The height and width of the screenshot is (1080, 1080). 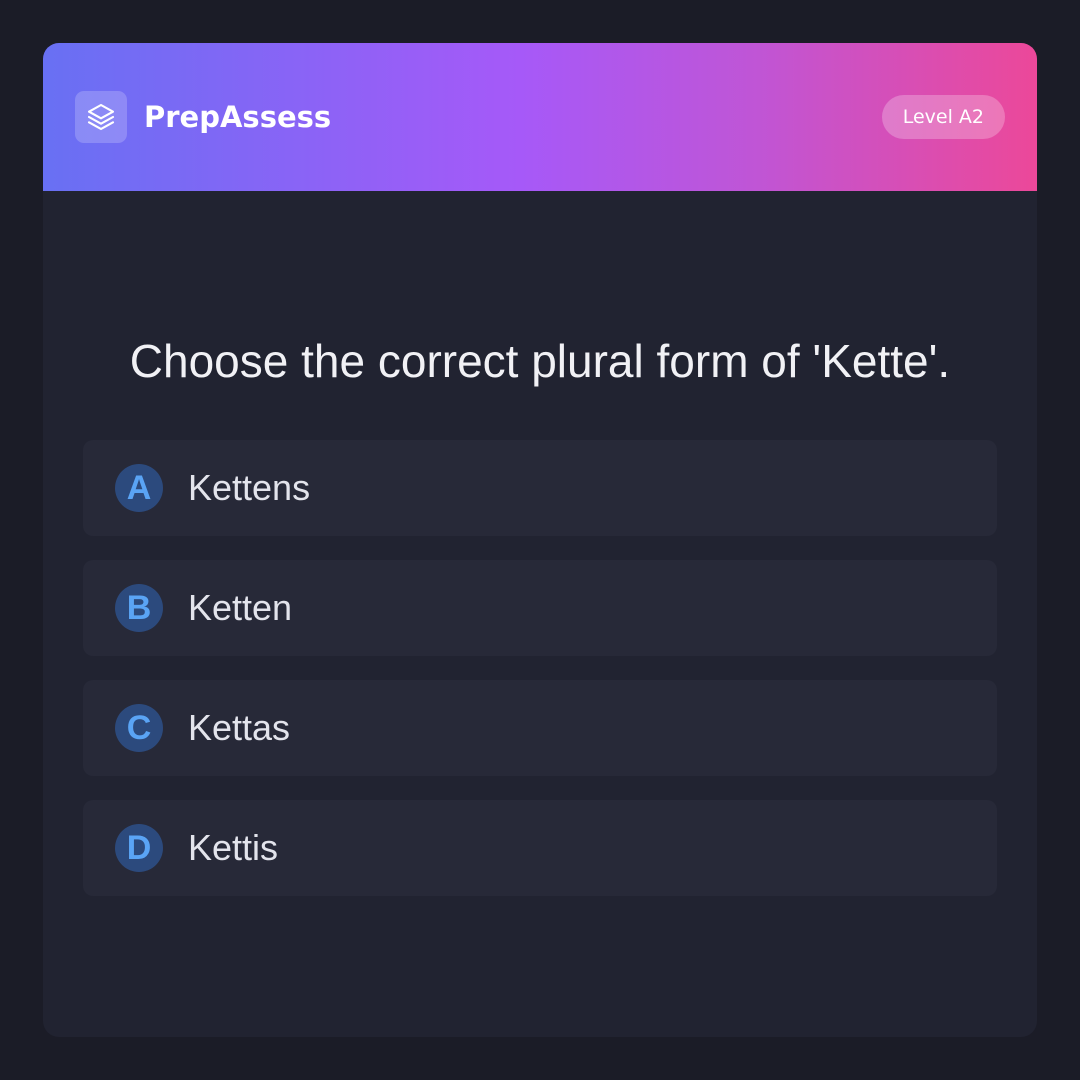 I want to click on option-text: Kettens, so click(x=249, y=487).